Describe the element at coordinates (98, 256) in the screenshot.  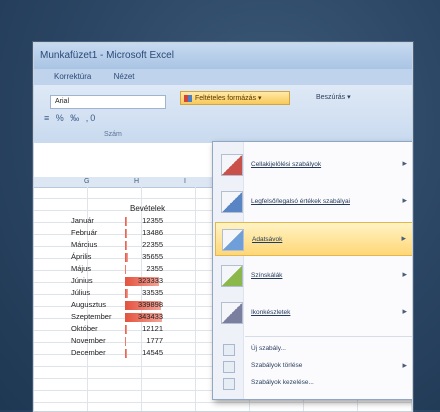
I see `month-cell: Április` at that location.